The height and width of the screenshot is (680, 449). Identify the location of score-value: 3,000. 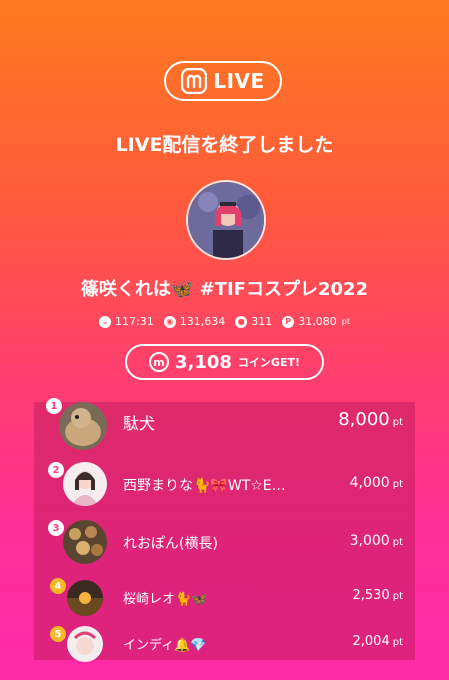
(369, 541).